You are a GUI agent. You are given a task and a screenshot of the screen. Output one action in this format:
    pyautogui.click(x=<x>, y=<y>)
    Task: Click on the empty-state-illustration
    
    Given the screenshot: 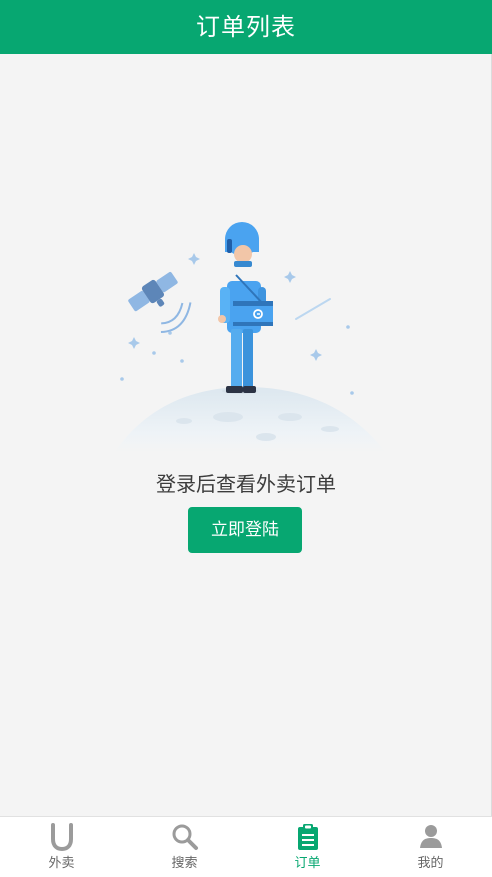 What is the action you would take?
    pyautogui.click(x=250, y=337)
    